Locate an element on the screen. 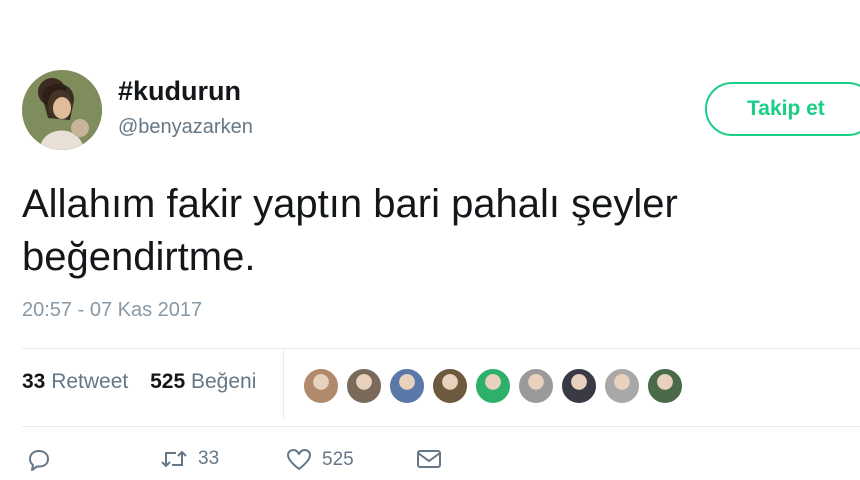 This screenshot has width=860, height=480. like-action-count: 525 is located at coordinates (338, 459).